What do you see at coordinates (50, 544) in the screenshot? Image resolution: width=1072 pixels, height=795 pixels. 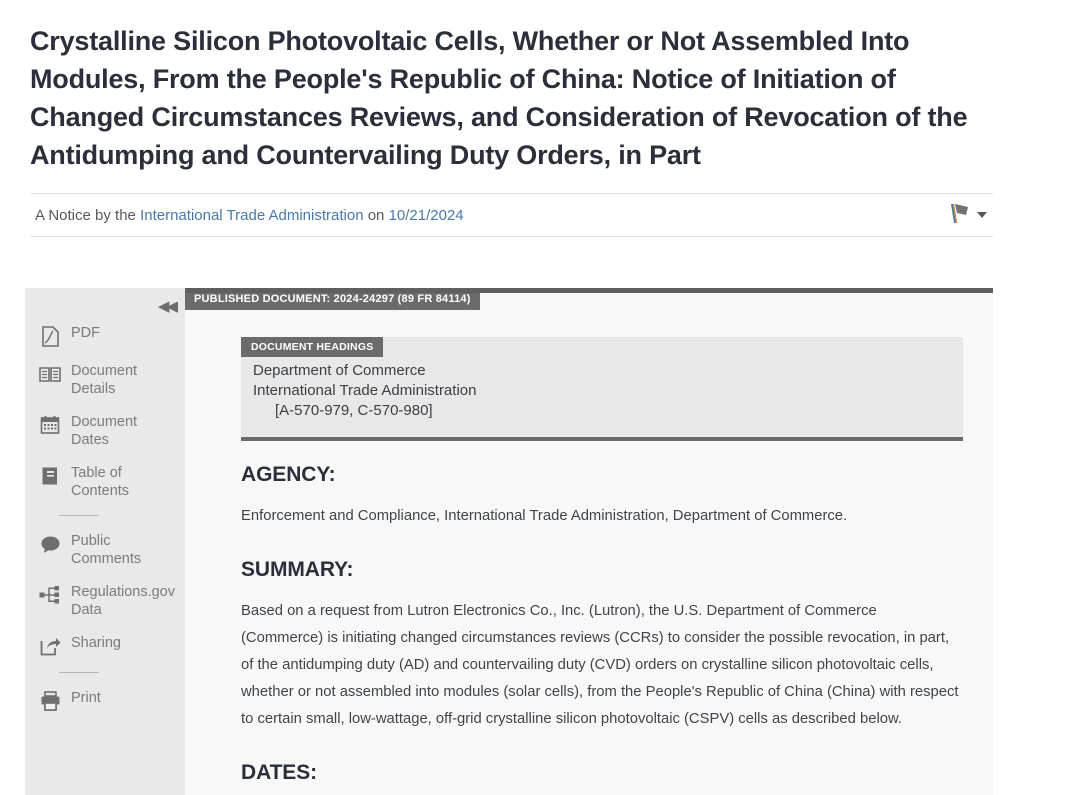 I see `speech-bubble-icon` at bounding box center [50, 544].